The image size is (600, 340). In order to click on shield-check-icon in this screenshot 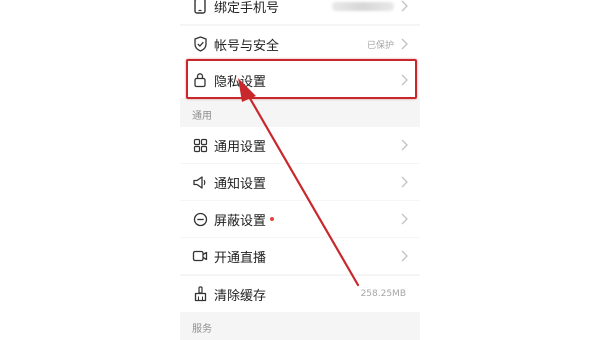, I will do `click(200, 44)`.